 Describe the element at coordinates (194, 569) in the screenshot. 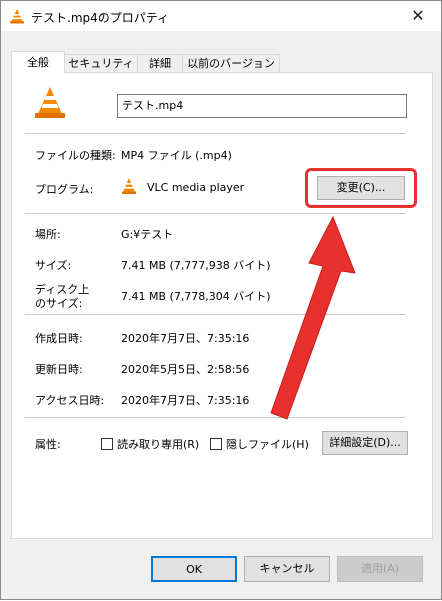

I see `ok-button: OK` at that location.